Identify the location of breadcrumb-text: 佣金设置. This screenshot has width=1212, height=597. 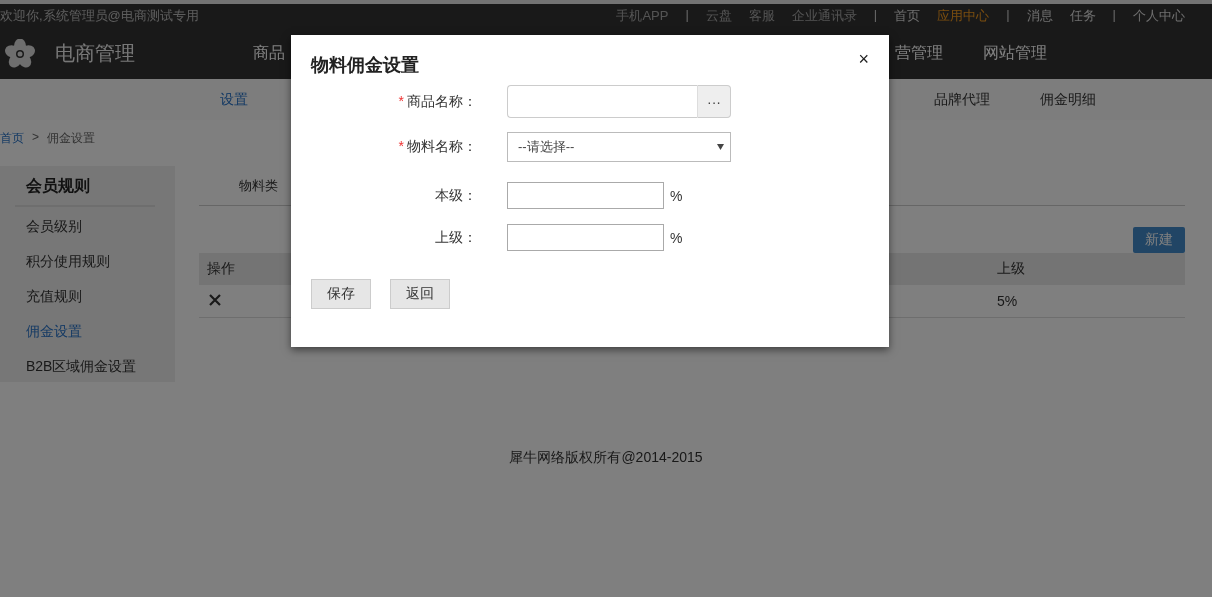
(71, 138).